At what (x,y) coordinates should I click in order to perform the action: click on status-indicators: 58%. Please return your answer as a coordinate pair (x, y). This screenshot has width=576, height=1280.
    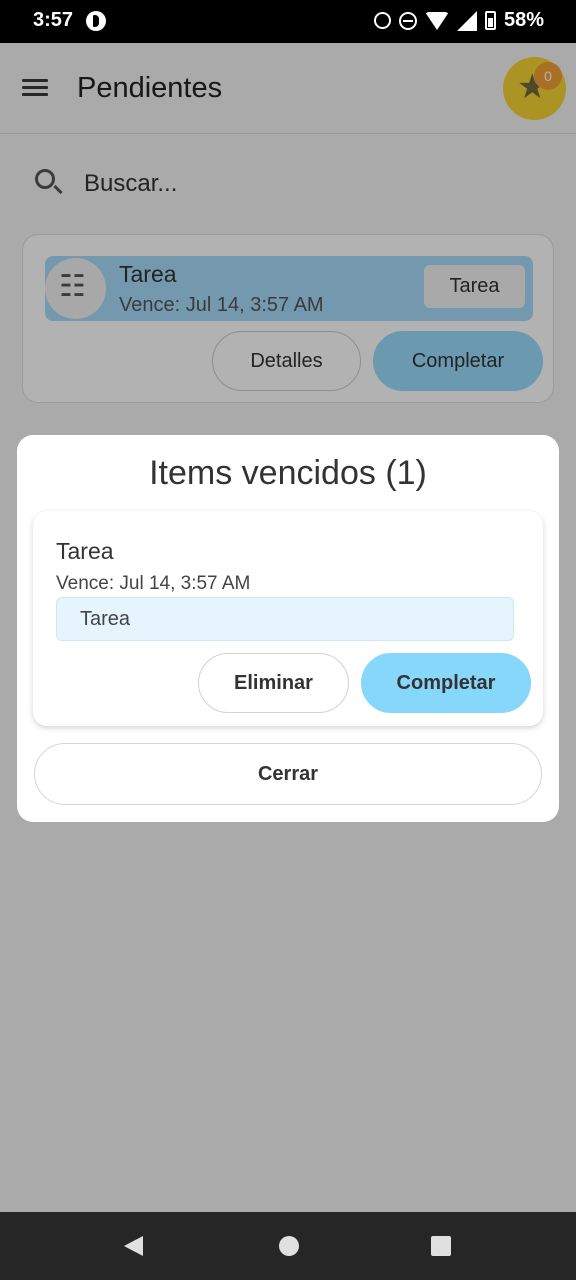
    Looking at the image, I should click on (458, 20).